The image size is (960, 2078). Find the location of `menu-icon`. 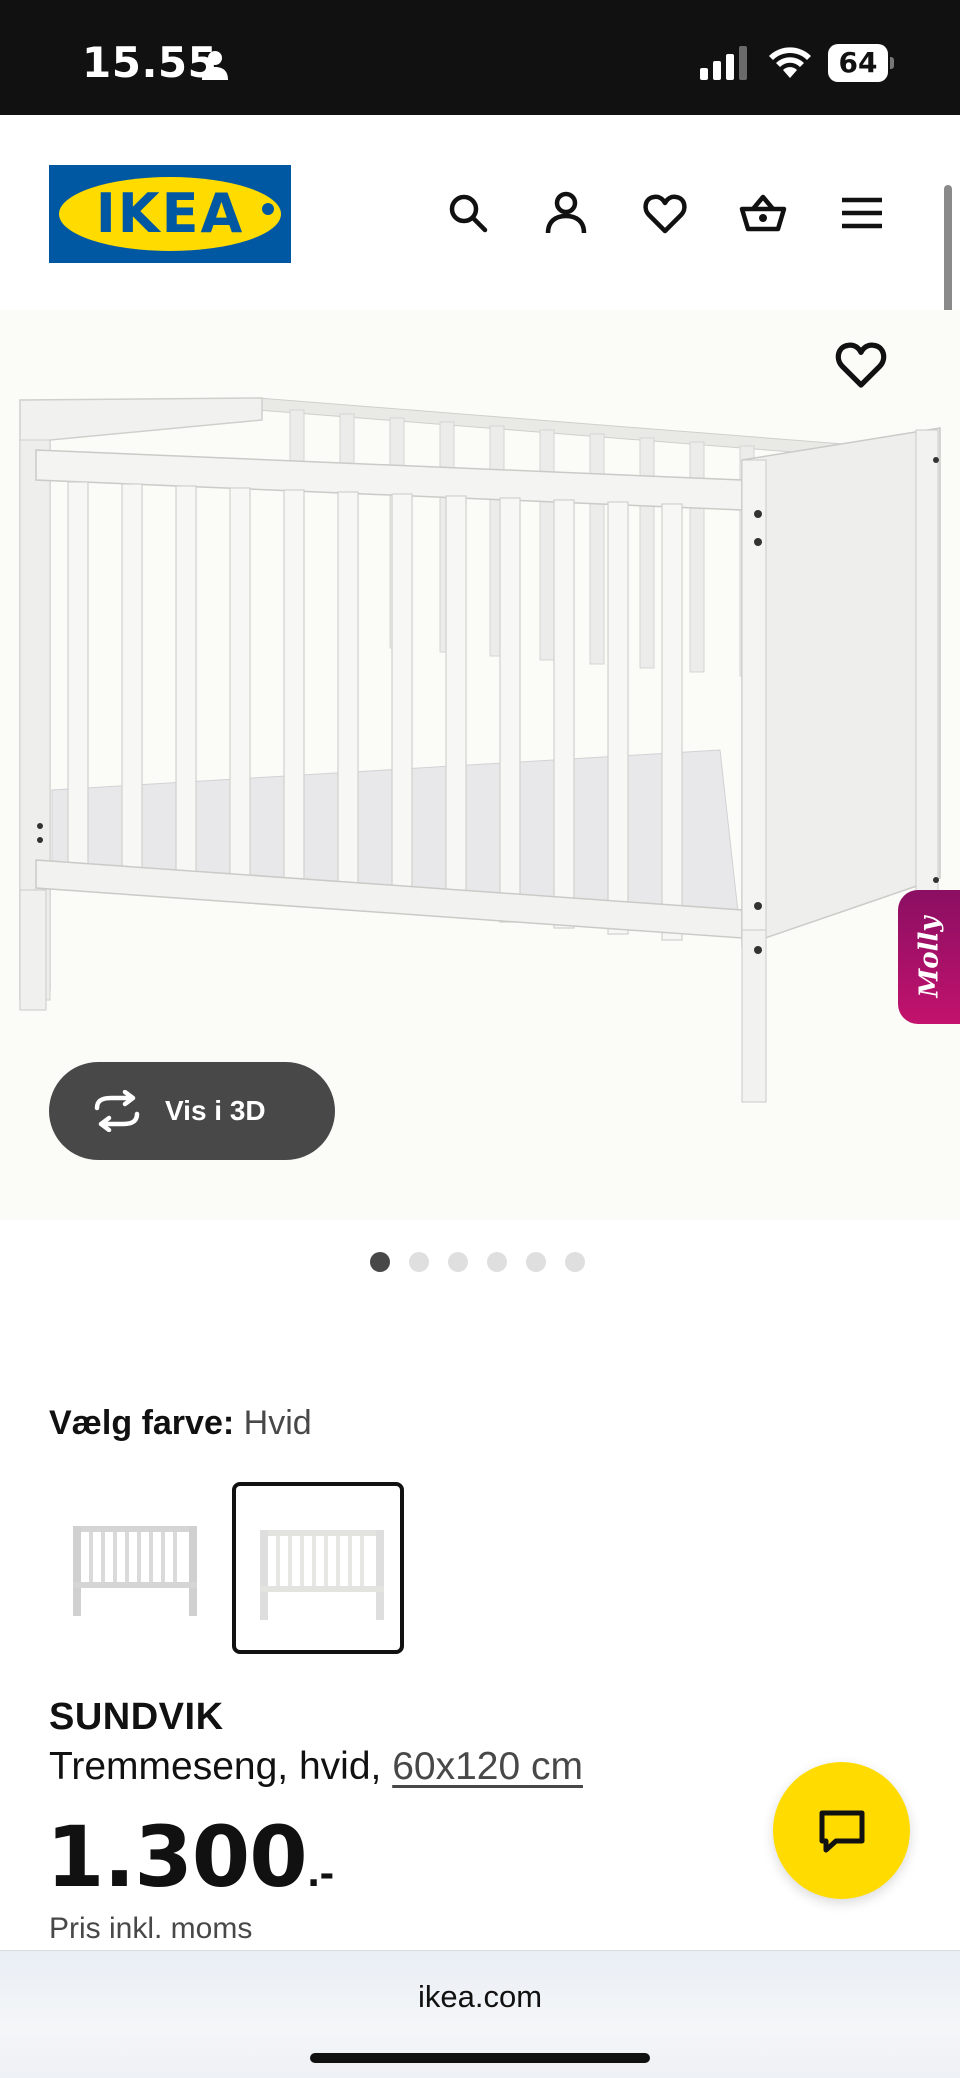

menu-icon is located at coordinates (862, 213).